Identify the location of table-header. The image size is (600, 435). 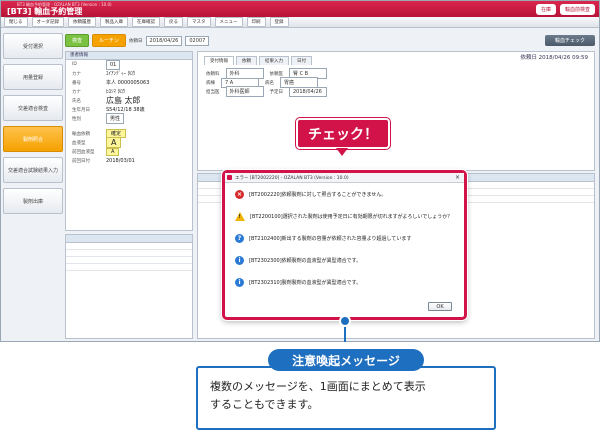
(129, 239).